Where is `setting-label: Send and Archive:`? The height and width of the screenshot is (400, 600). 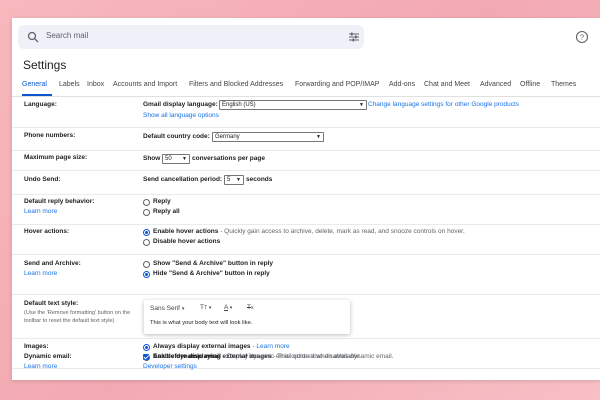
setting-label: Send and Archive: is located at coordinates (52, 263).